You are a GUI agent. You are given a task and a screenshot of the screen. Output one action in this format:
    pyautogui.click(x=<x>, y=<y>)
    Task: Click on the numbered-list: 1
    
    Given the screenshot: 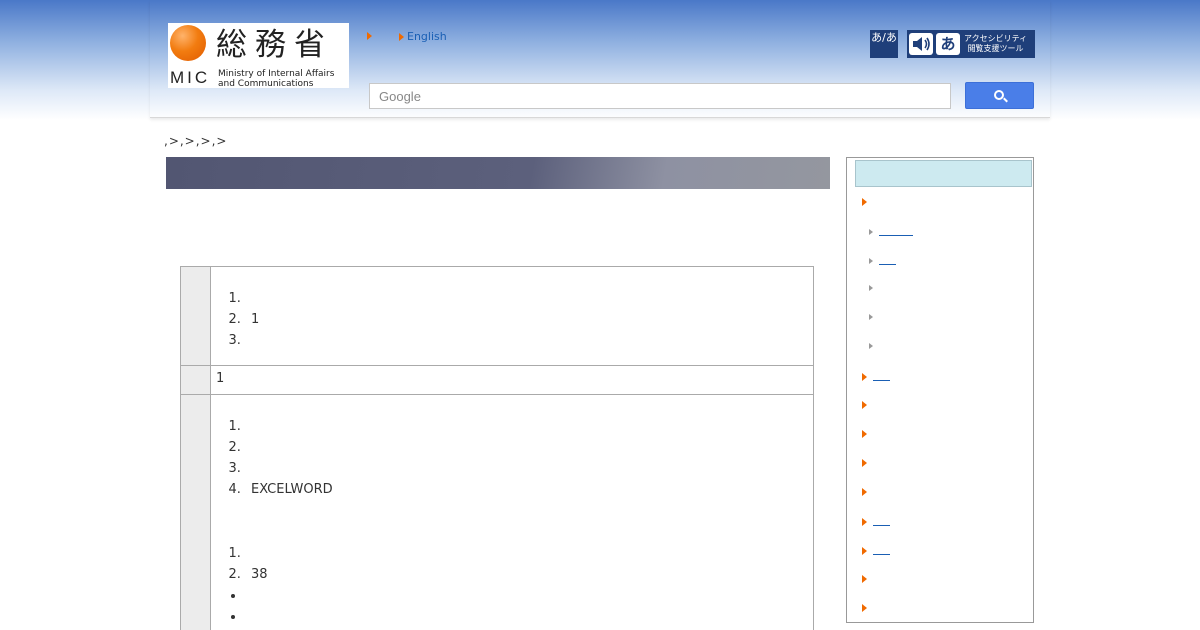 What is the action you would take?
    pyautogui.click(x=529, y=319)
    